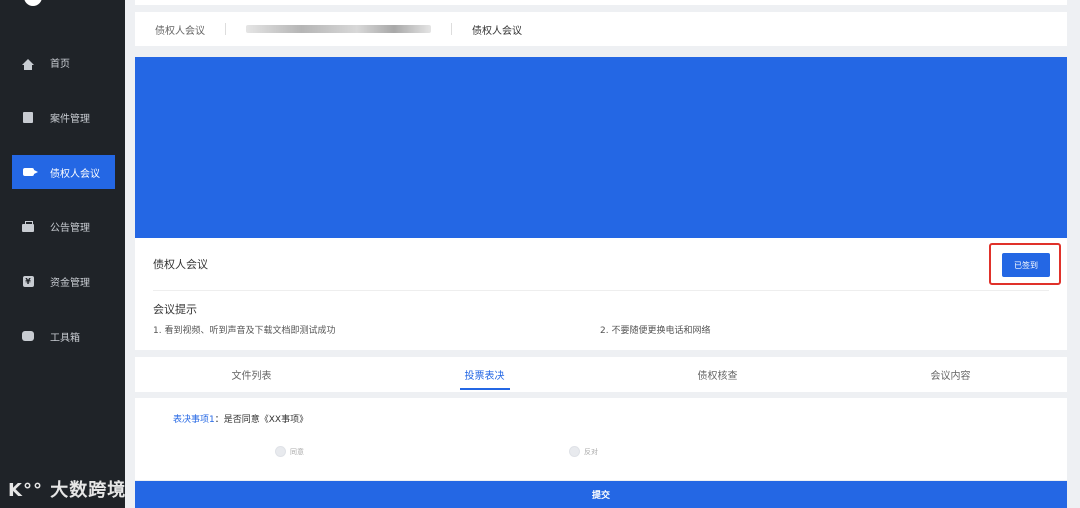  Describe the element at coordinates (297, 451) in the screenshot. I see `option-label: 同意` at that location.